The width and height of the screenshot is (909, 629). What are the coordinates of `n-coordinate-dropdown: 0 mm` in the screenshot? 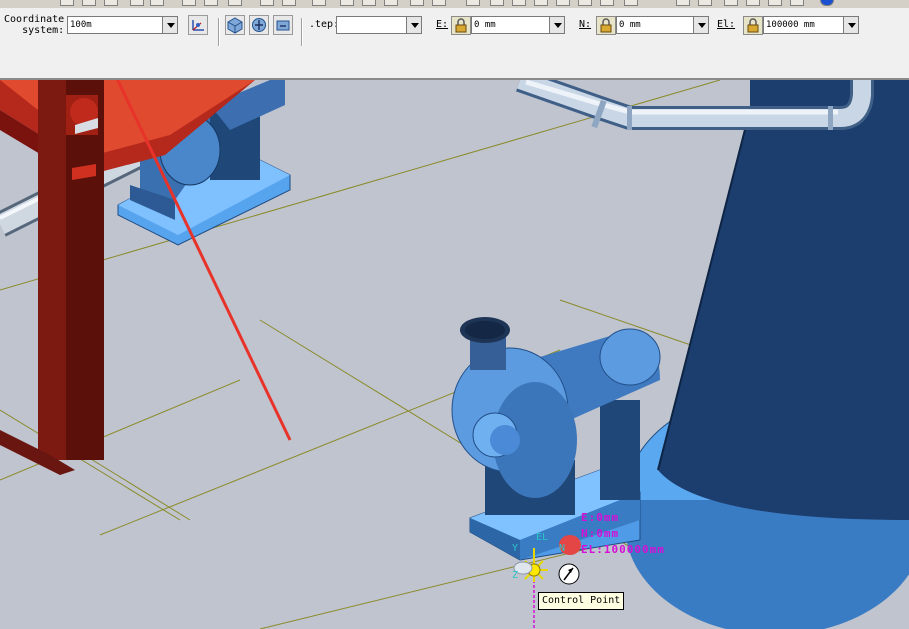 It's located at (662, 25).